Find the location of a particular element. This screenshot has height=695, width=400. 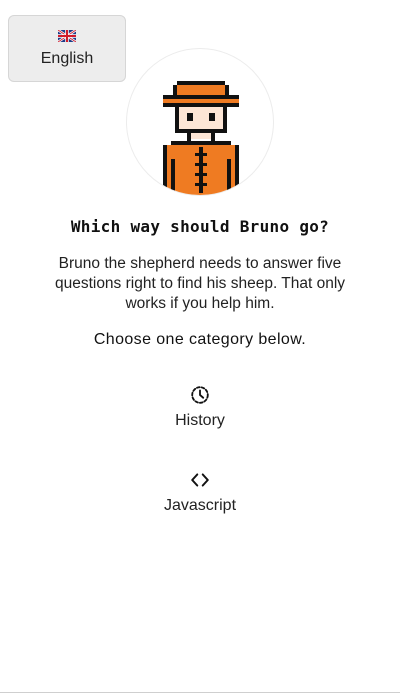

pixel-shepherd-icon is located at coordinates (201, 138).